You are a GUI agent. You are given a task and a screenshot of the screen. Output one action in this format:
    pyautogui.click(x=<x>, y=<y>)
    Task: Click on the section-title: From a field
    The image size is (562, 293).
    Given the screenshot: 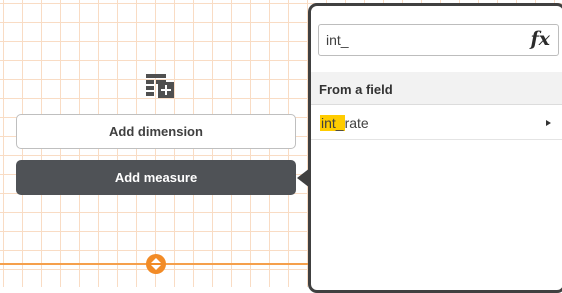 What is the action you would take?
    pyautogui.click(x=356, y=89)
    